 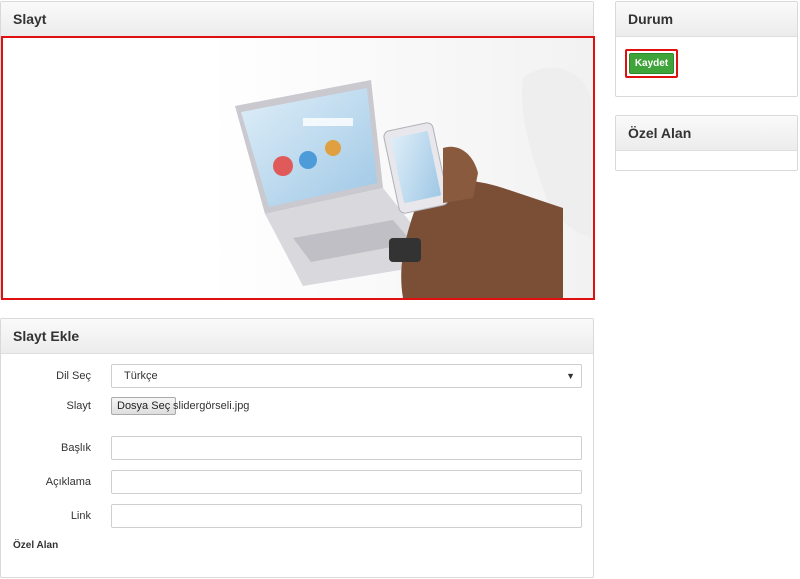 I want to click on slide-file-row: Slayt Dosya Seç slidergörseli.jpg, so click(x=298, y=409).